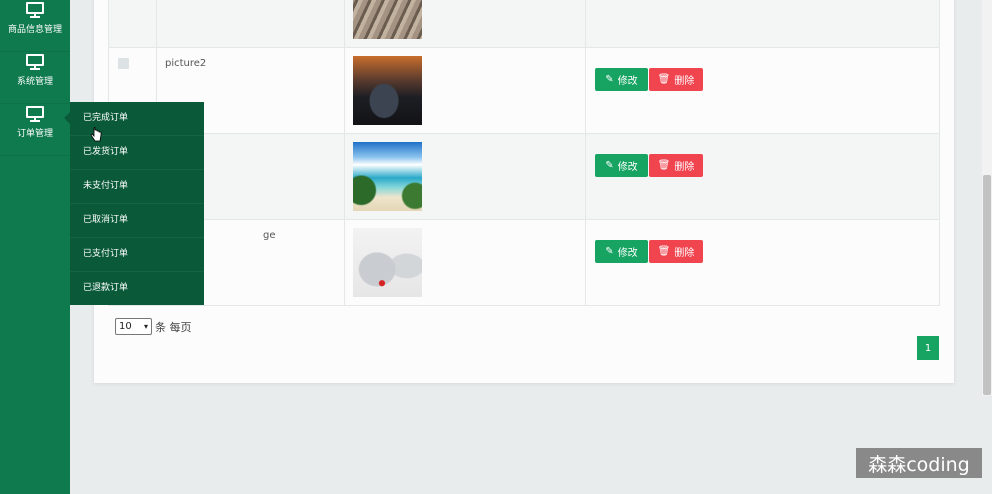 The height and width of the screenshot is (494, 992). What do you see at coordinates (96, 134) in the screenshot?
I see `hand-cursor-icon` at bounding box center [96, 134].